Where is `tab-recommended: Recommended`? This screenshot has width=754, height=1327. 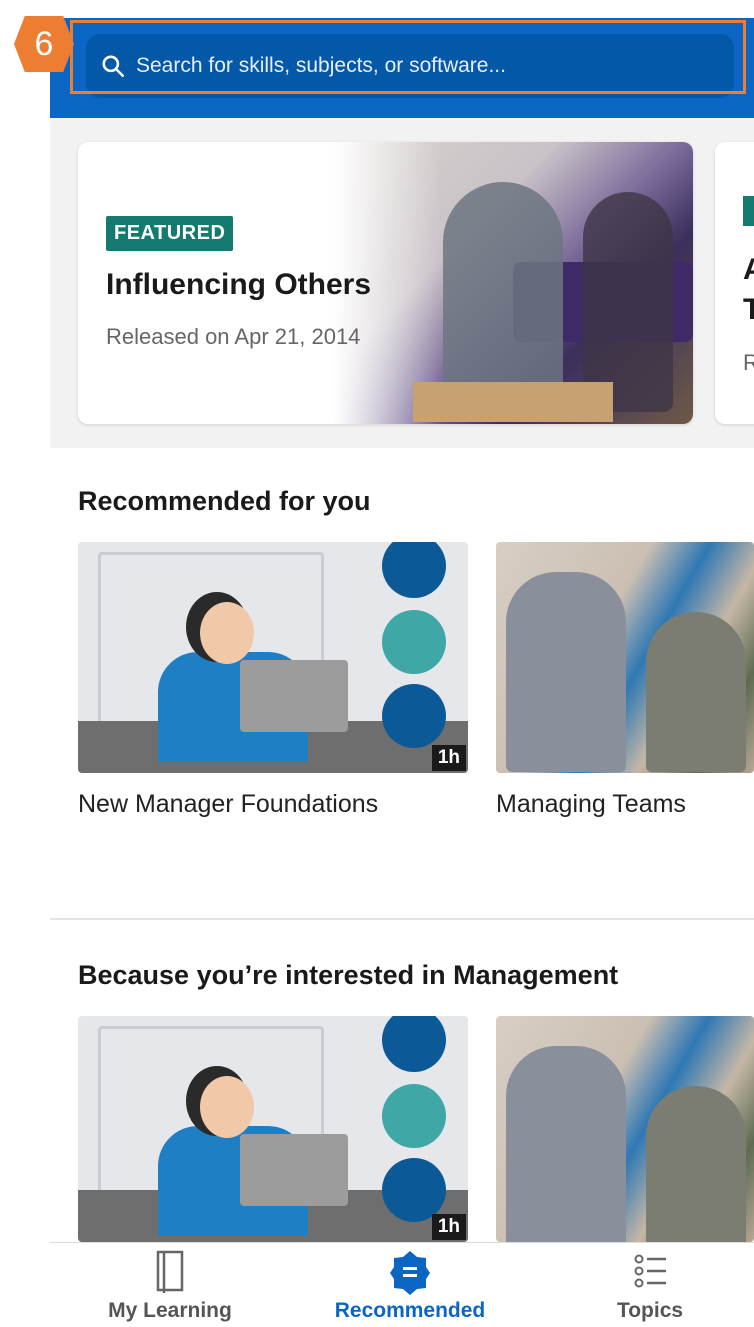 tab-recommended: Recommended is located at coordinates (410, 1288).